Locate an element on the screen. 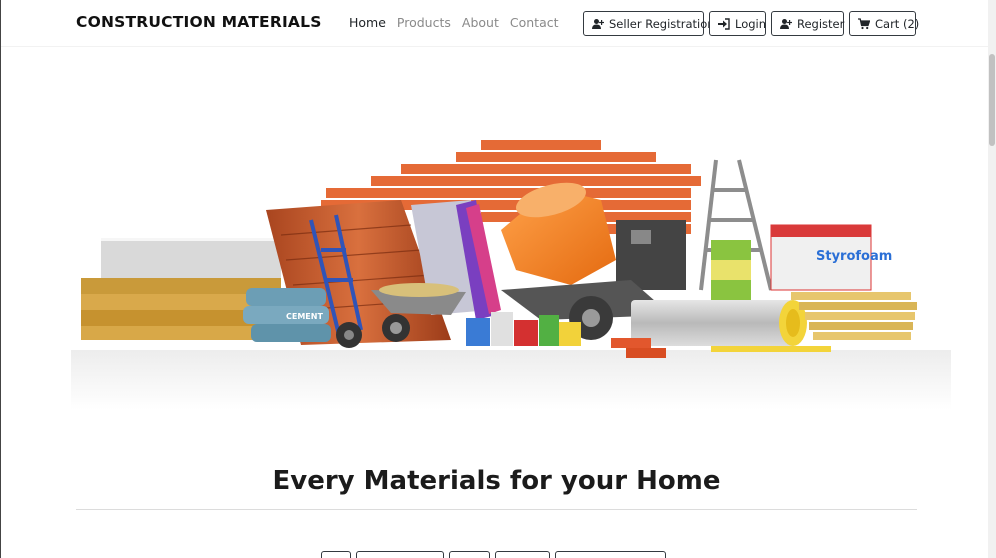  nav-link-home: Home is located at coordinates (367, 22).